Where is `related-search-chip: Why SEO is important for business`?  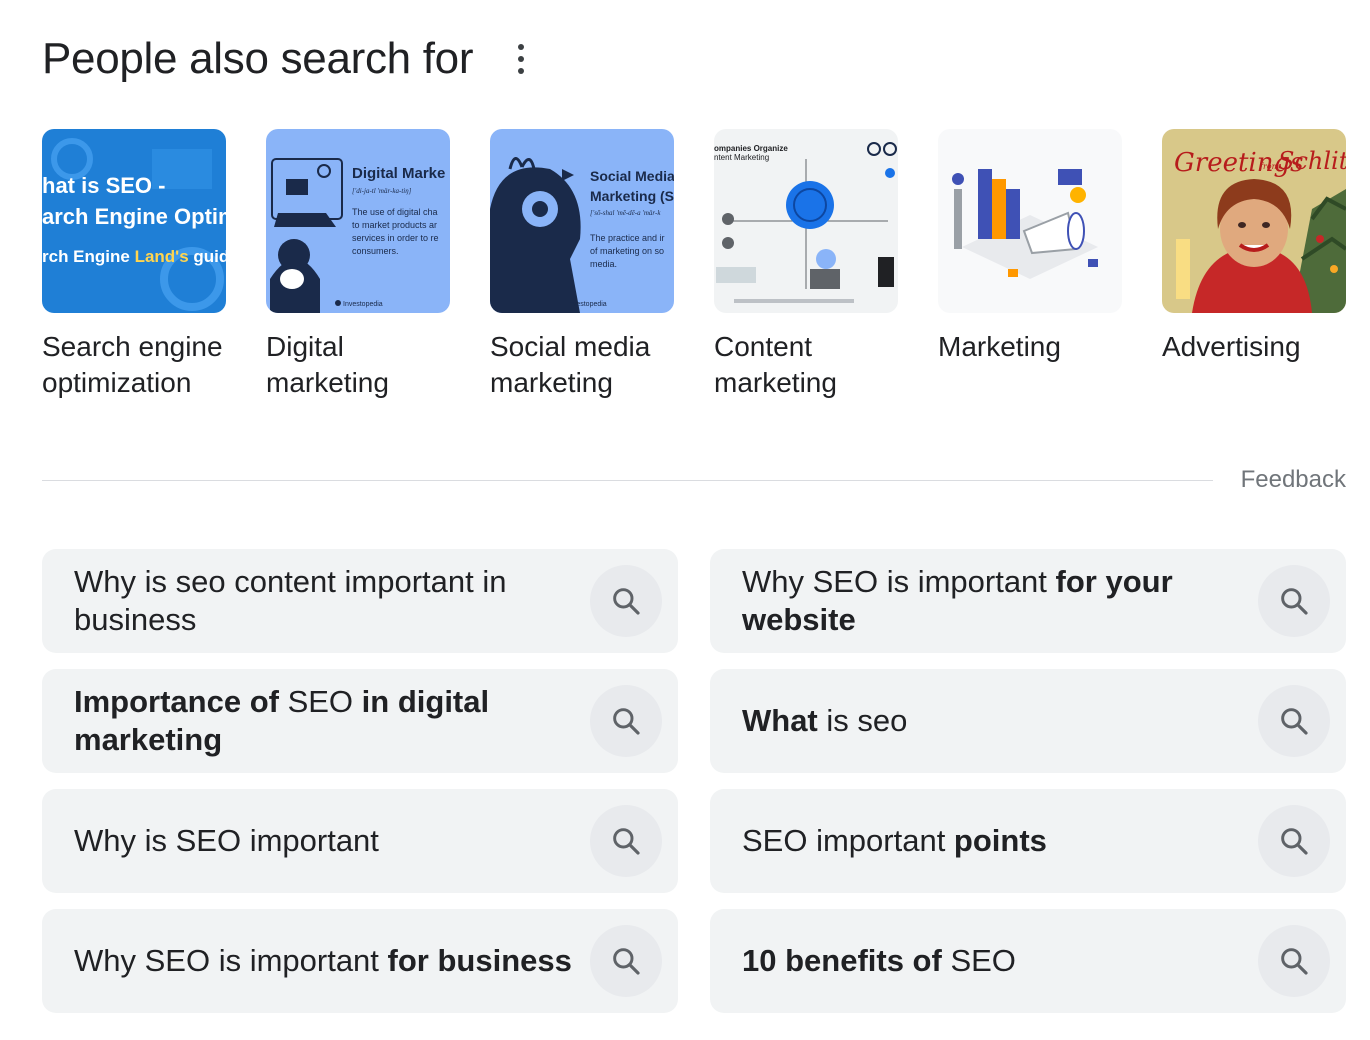
related-search-chip: Why SEO is important for business is located at coordinates (360, 961).